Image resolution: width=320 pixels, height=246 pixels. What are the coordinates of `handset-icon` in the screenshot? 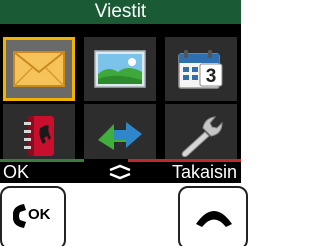 It's located at (19, 216).